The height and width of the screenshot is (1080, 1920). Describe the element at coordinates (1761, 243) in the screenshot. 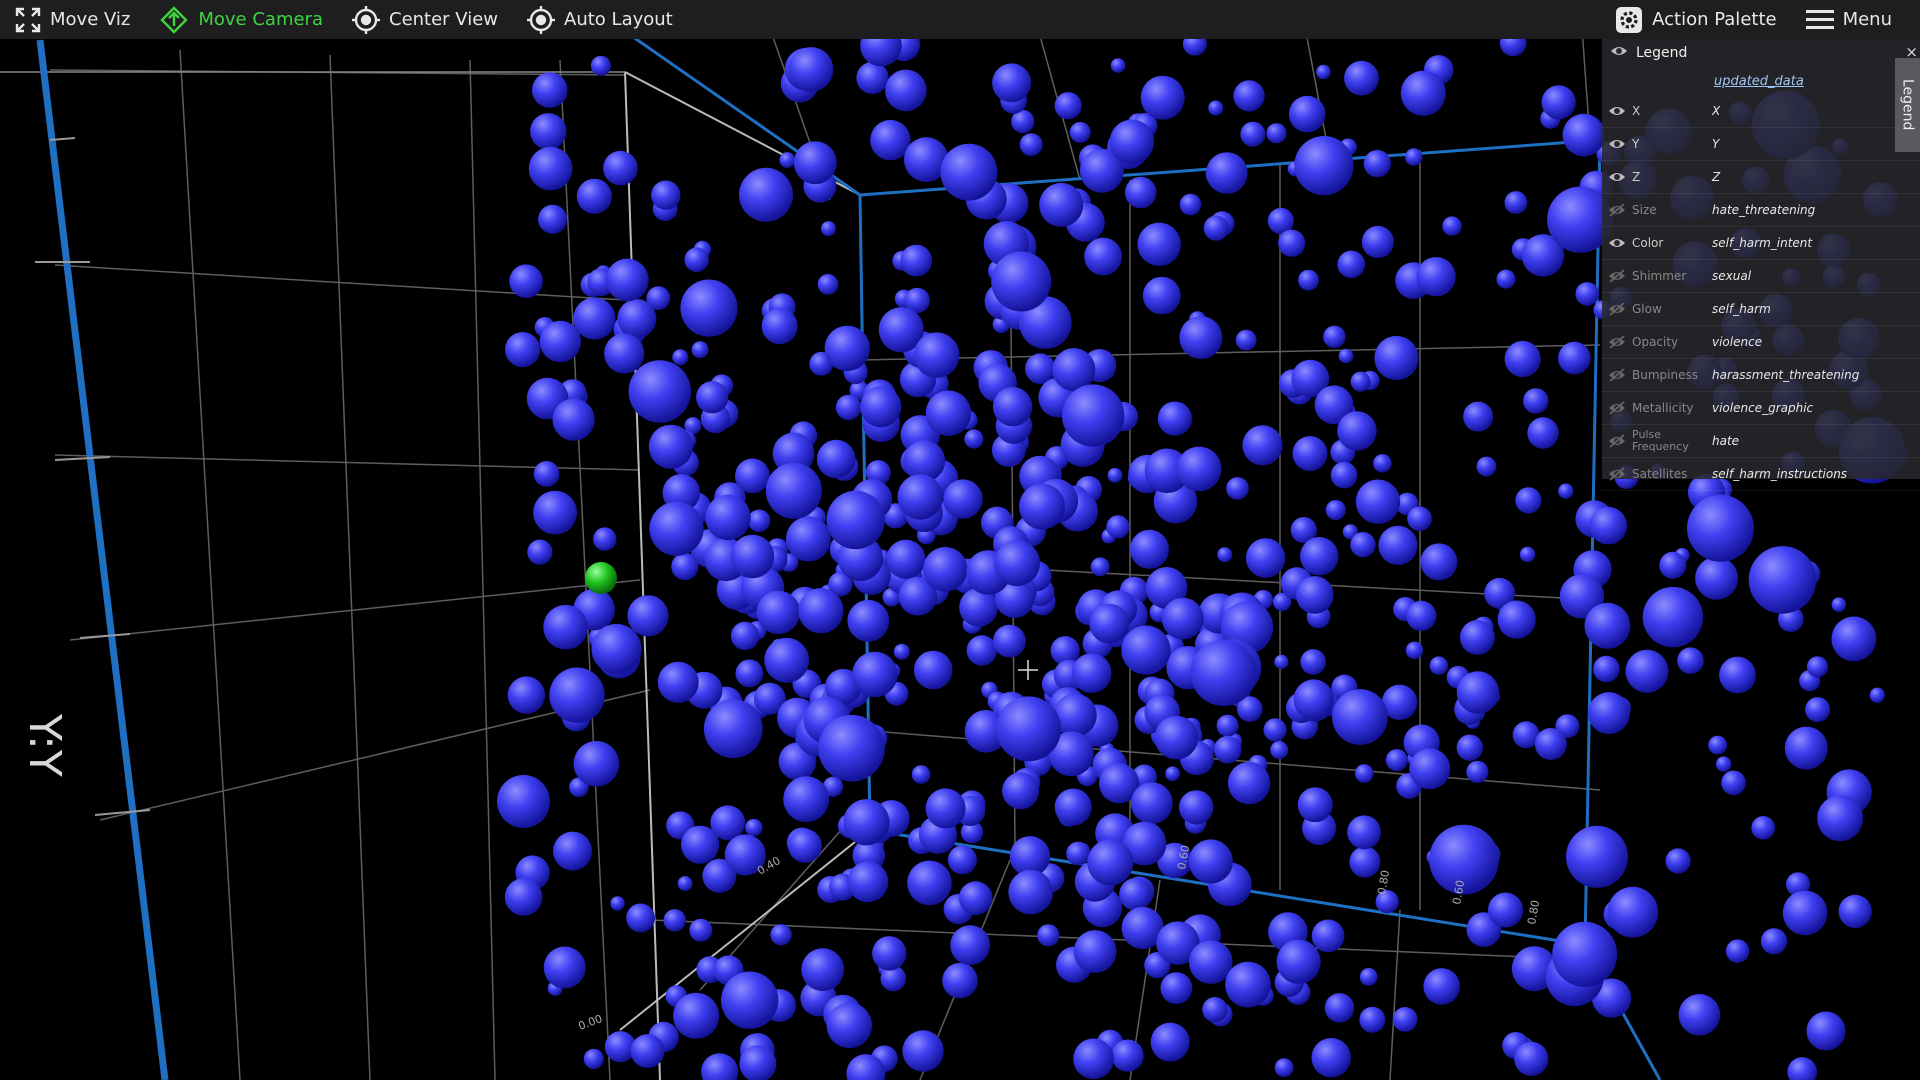

I see `legend-row-color: Color self_harm_intent` at that location.